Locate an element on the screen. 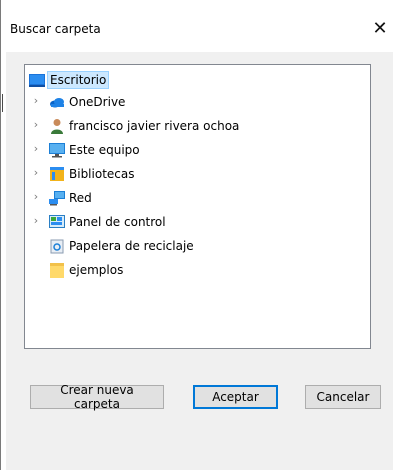 Image resolution: width=393 pixels, height=470 pixels. tree-item-user: › francisco javier rivera ochoa is located at coordinates (197, 126).